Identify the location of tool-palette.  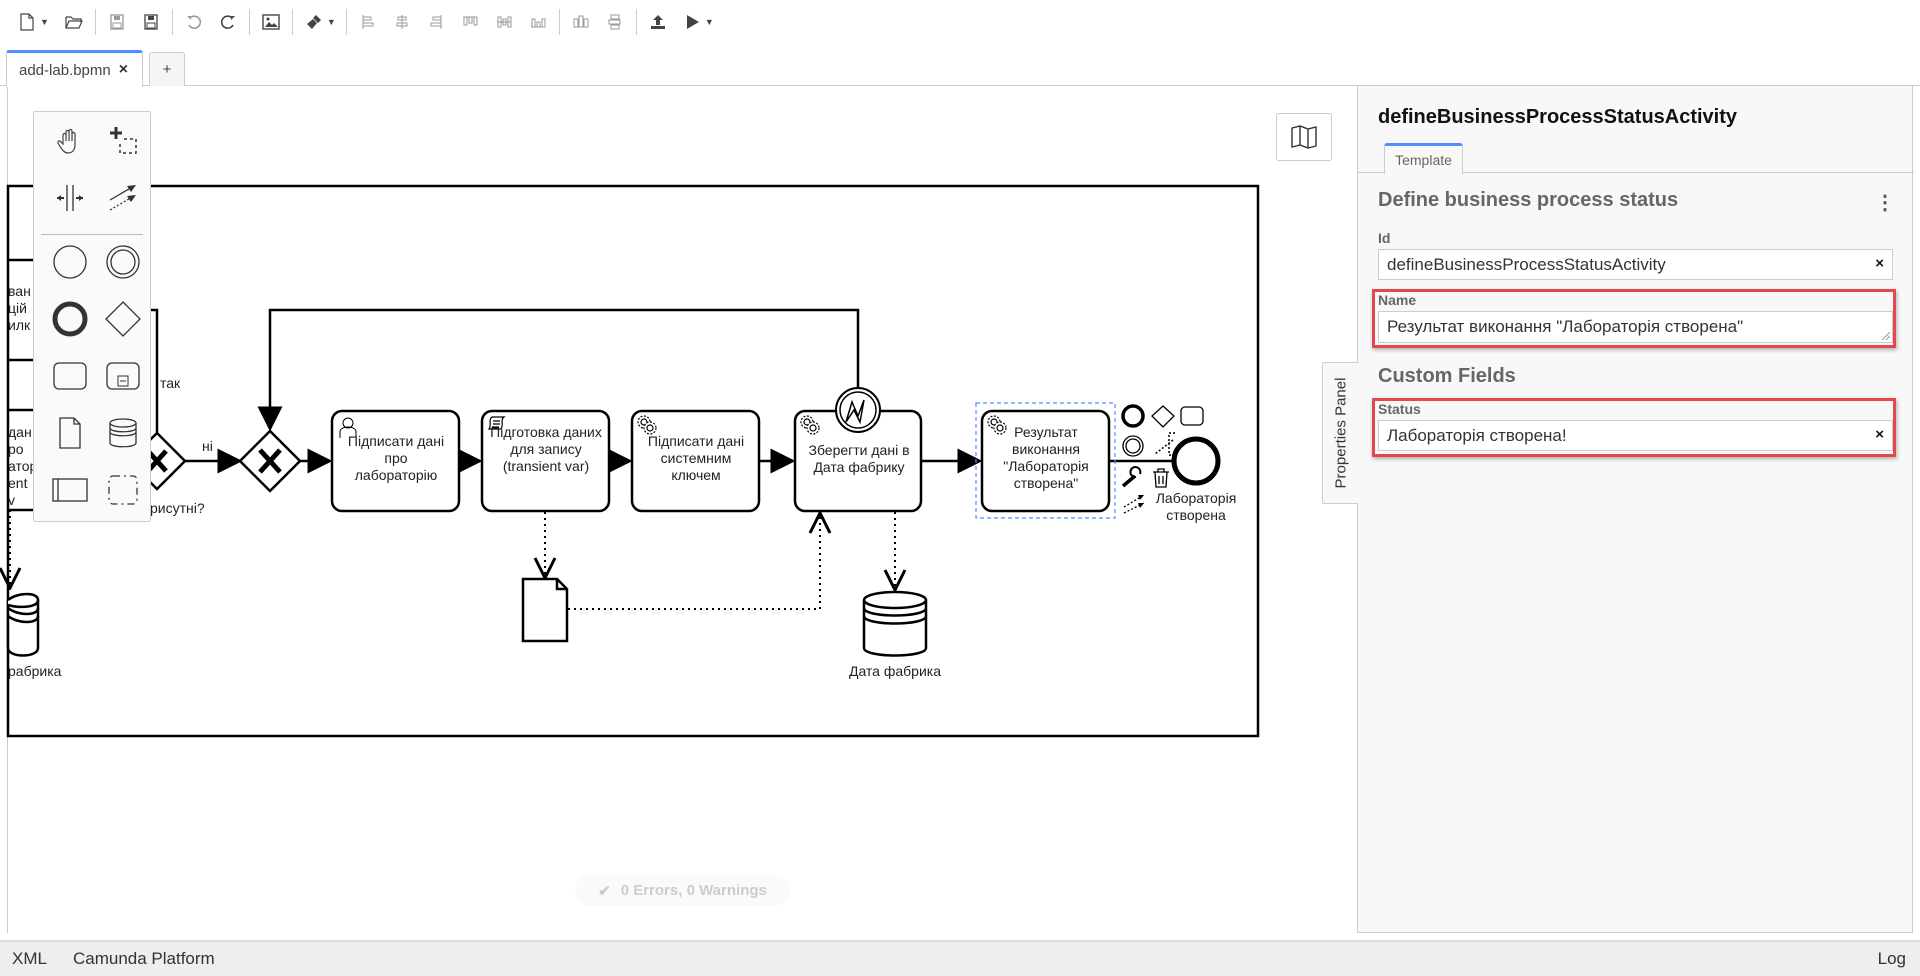
(92, 316).